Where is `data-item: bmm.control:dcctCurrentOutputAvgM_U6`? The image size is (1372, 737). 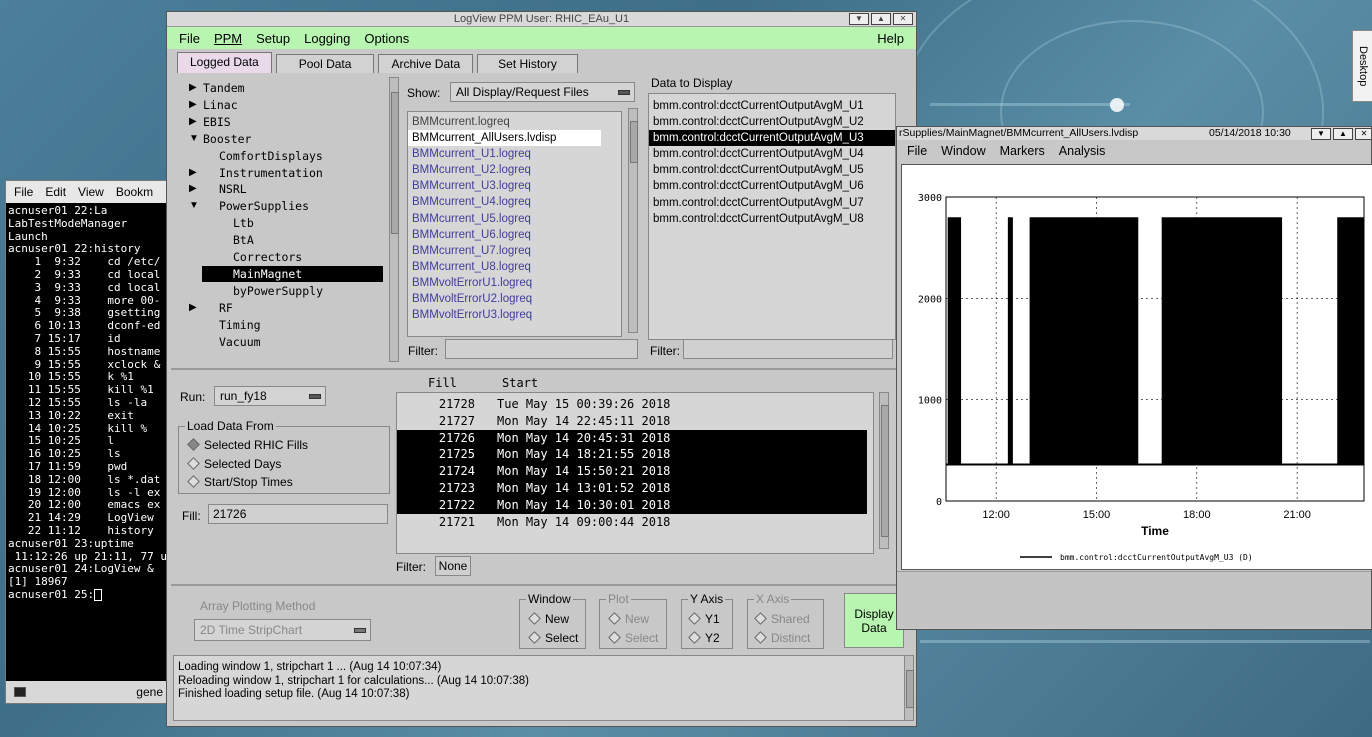
data-item: bmm.control:dcctCurrentOutputAvgM_U6 is located at coordinates (772, 186).